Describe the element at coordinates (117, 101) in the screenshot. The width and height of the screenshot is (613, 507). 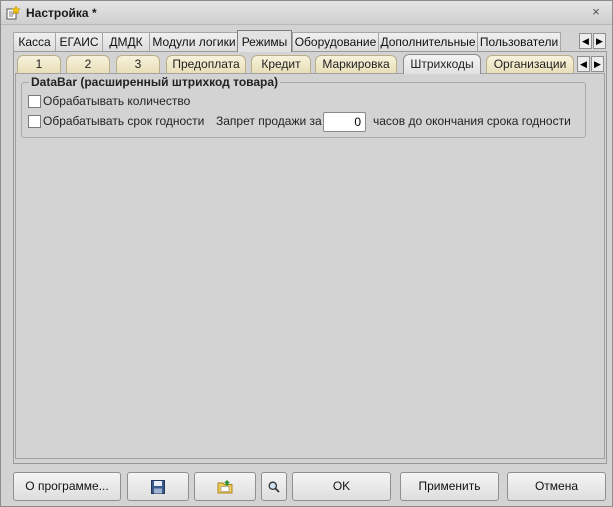
I see `process-quantity-label: Обрабатывать количество` at that location.